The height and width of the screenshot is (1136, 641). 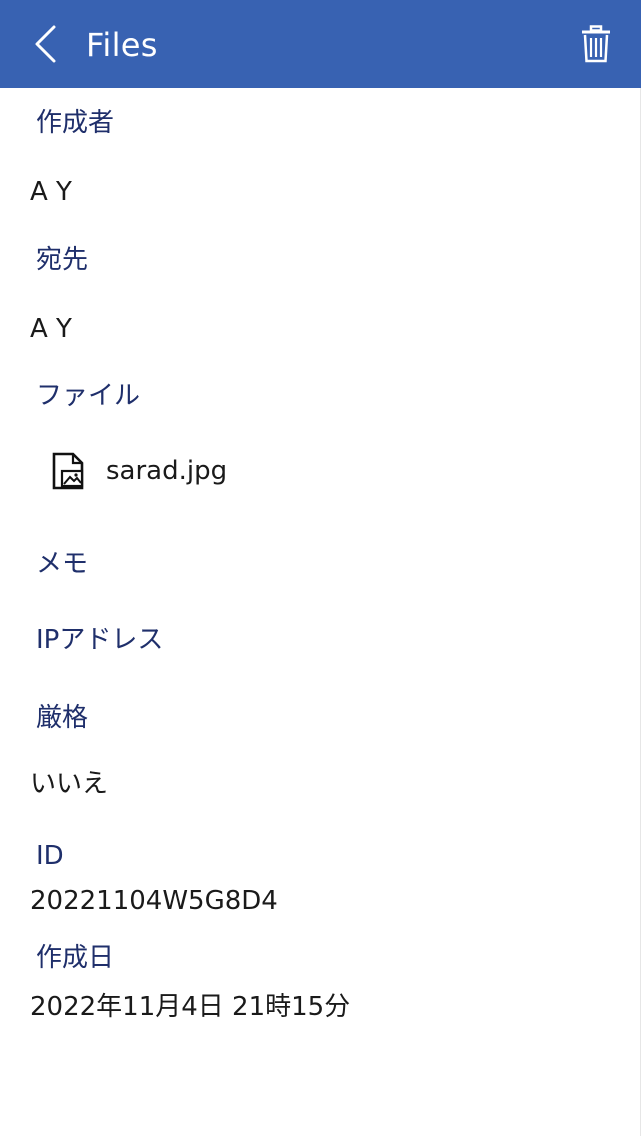 I want to click on memo-label: メモ, so click(x=62, y=564).